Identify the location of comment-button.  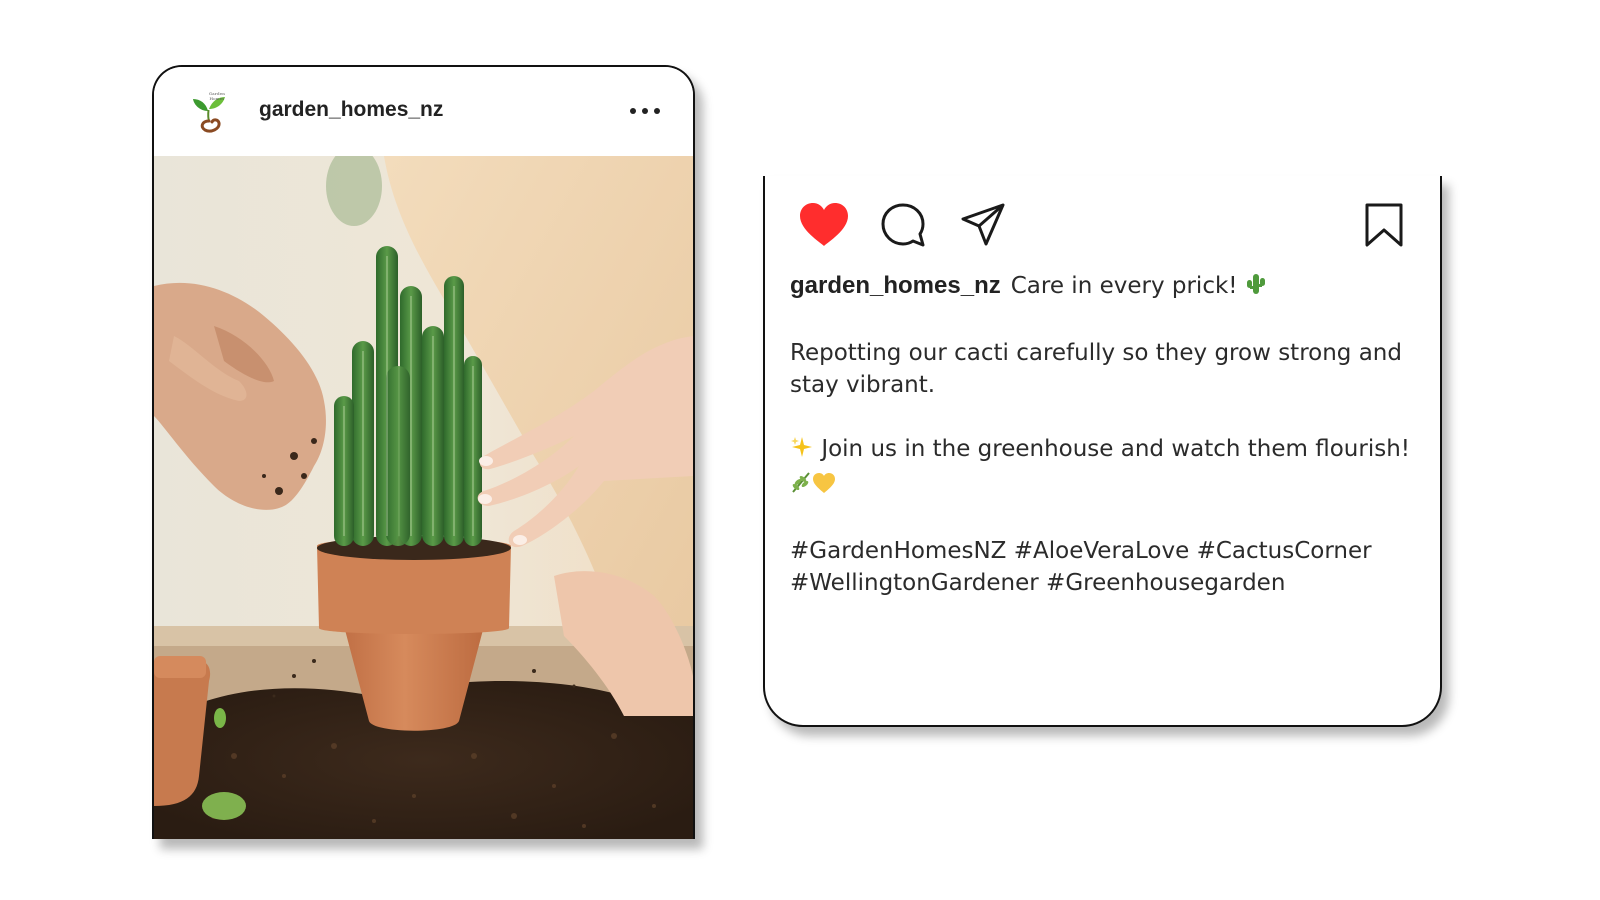
(903, 225).